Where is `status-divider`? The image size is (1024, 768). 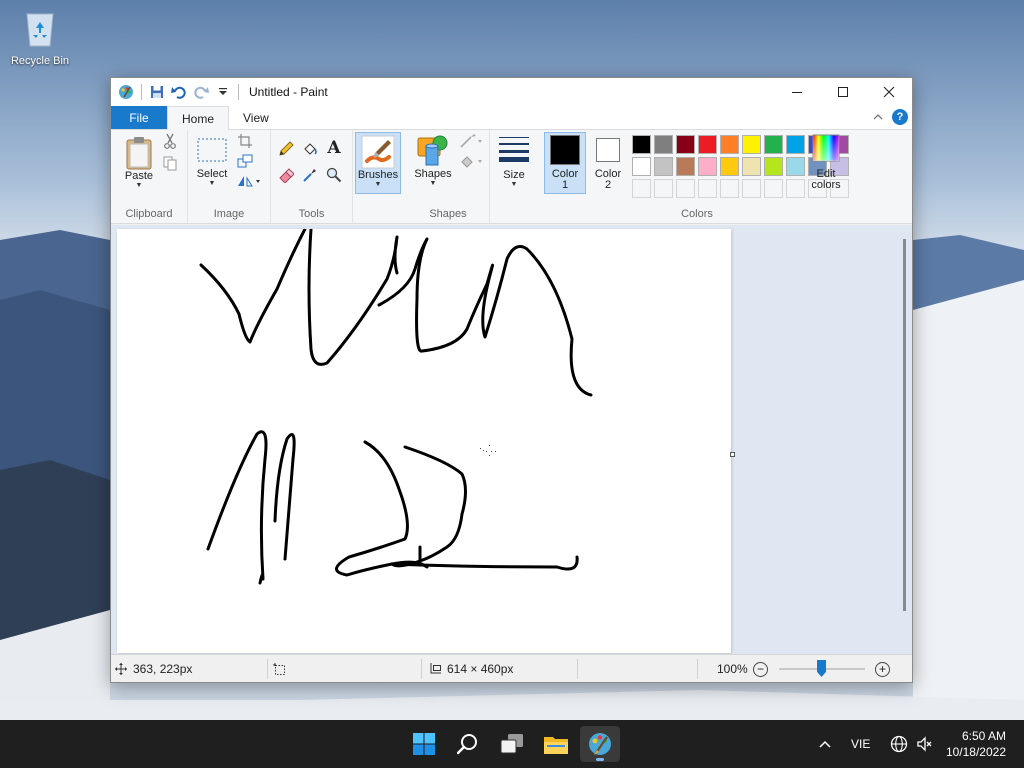
status-divider is located at coordinates (267, 669).